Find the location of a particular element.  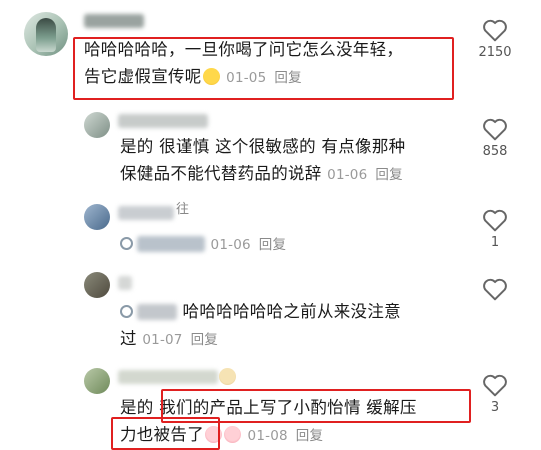

like-count: 1 is located at coordinates (495, 242).